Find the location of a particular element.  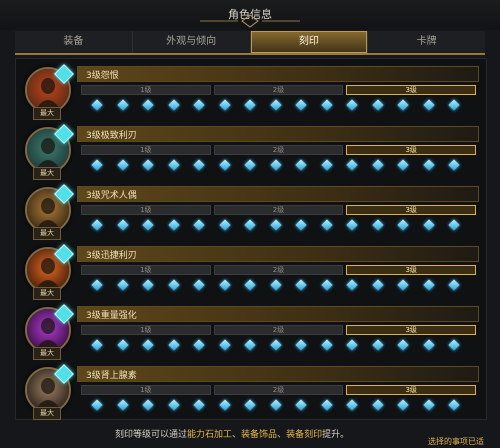

tab-appearance: 外观与倾向 is located at coordinates (192, 42).